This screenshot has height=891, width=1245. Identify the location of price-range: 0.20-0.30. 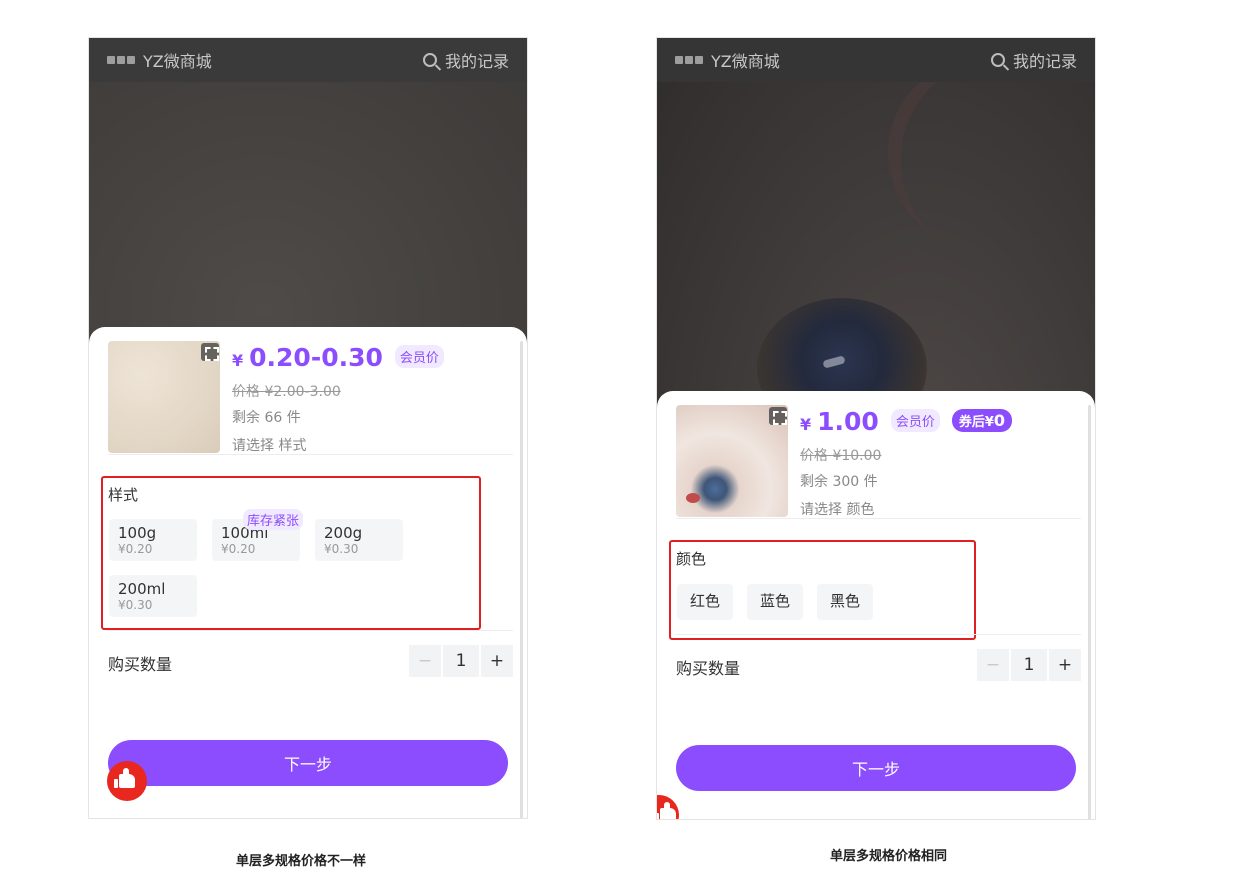
(316, 357).